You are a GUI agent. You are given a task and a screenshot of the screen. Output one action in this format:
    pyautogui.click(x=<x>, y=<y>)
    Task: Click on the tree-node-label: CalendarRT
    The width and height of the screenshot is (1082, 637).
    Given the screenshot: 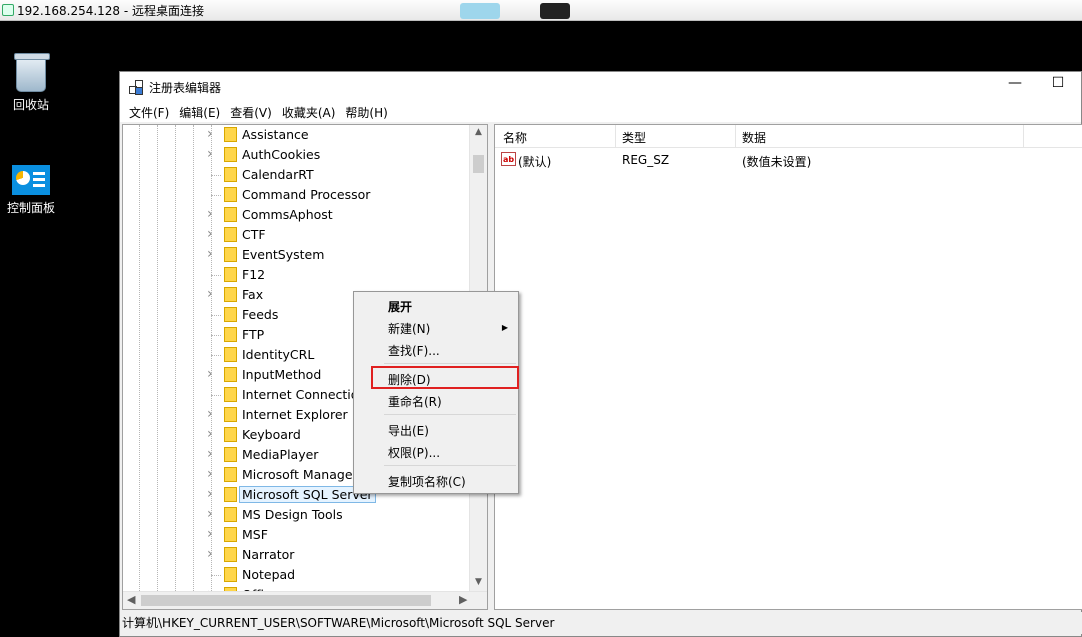 What is the action you would take?
    pyautogui.click(x=278, y=174)
    